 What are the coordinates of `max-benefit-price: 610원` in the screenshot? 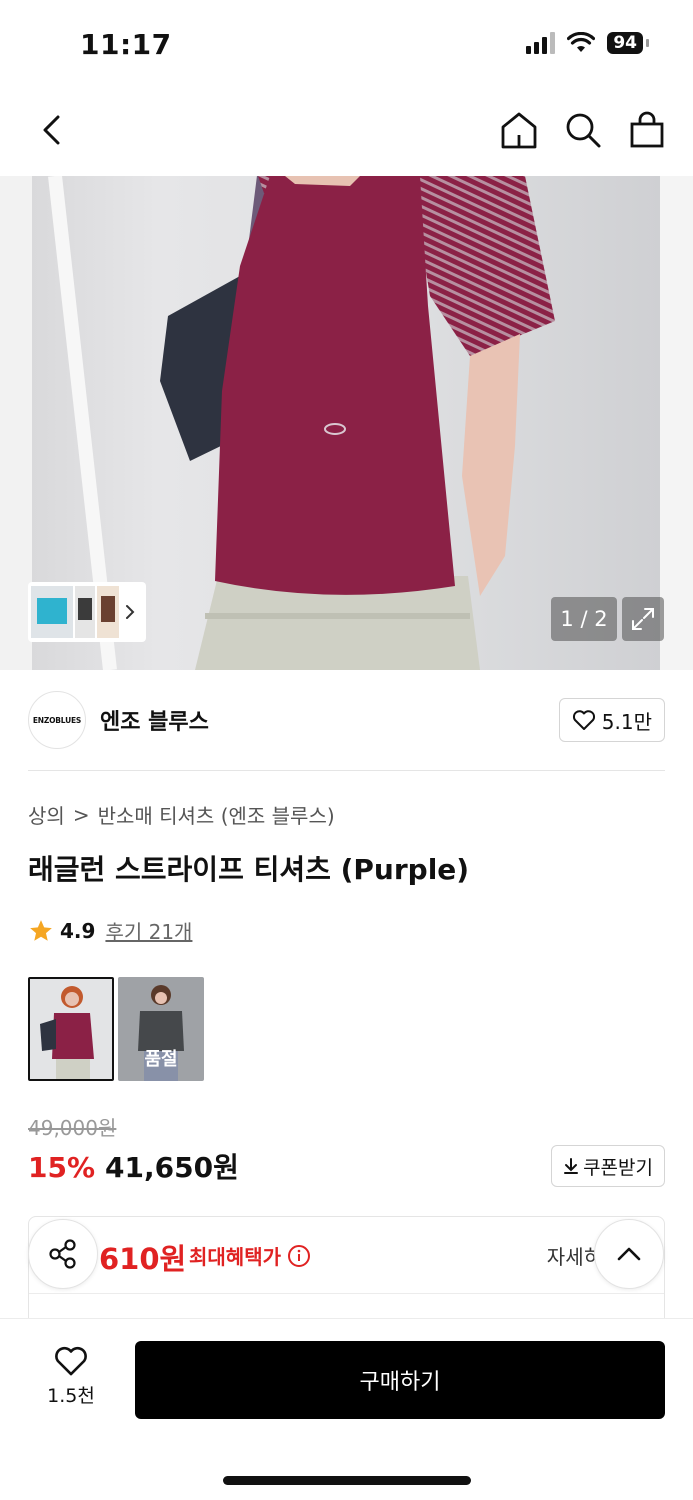 It's located at (143, 1259).